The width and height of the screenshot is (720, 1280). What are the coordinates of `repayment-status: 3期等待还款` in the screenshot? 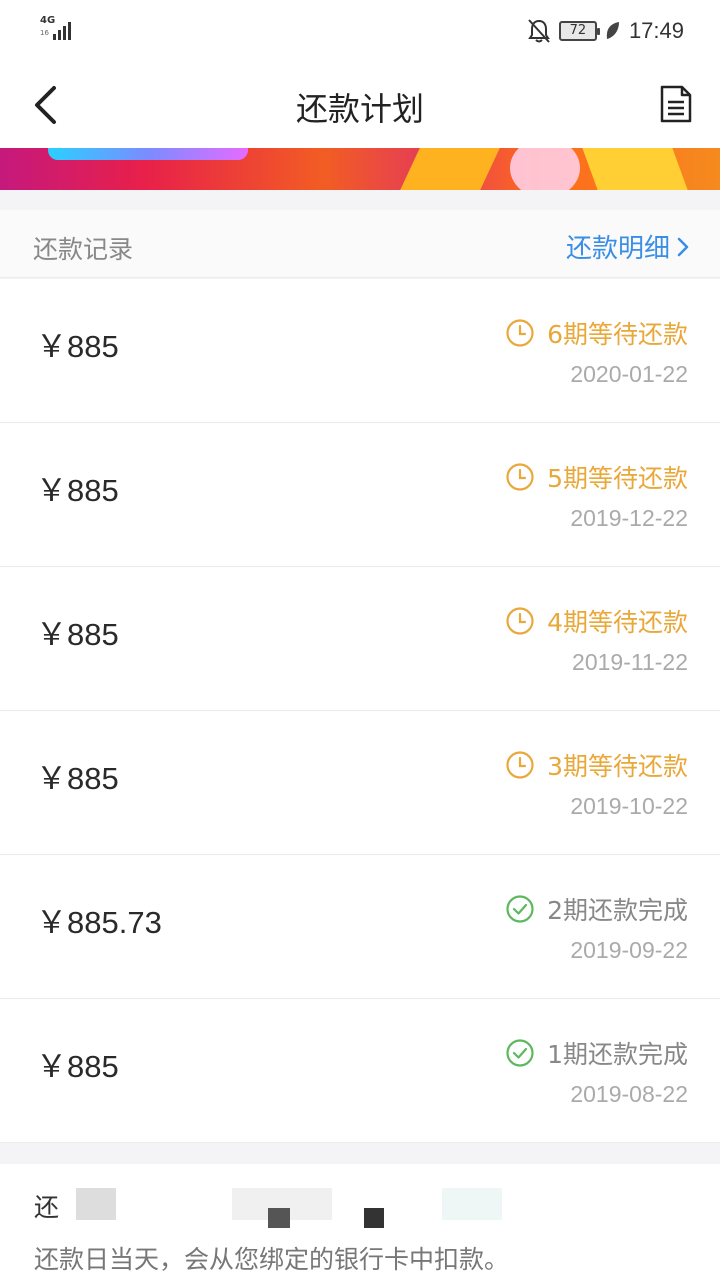 It's located at (596, 765).